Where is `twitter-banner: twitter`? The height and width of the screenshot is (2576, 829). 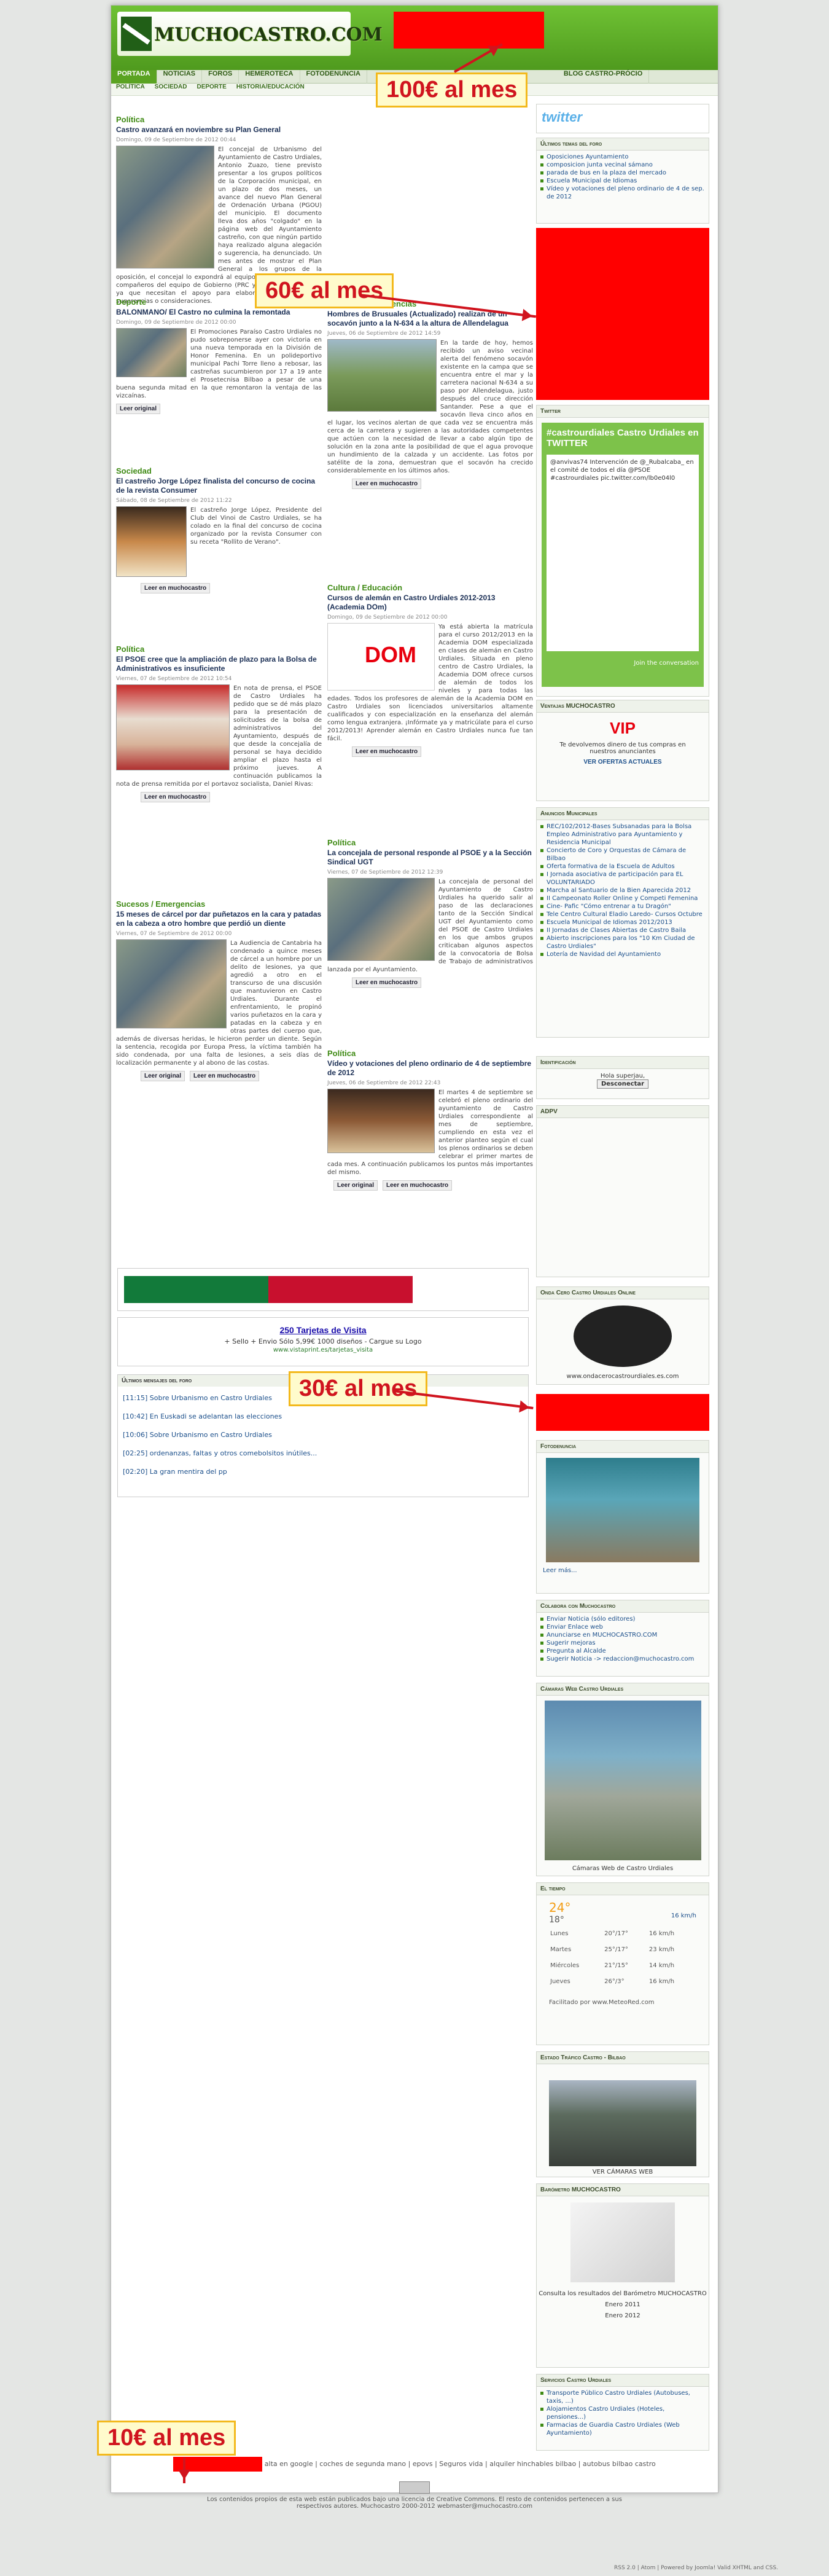
twitter-banner: twitter is located at coordinates (622, 118).